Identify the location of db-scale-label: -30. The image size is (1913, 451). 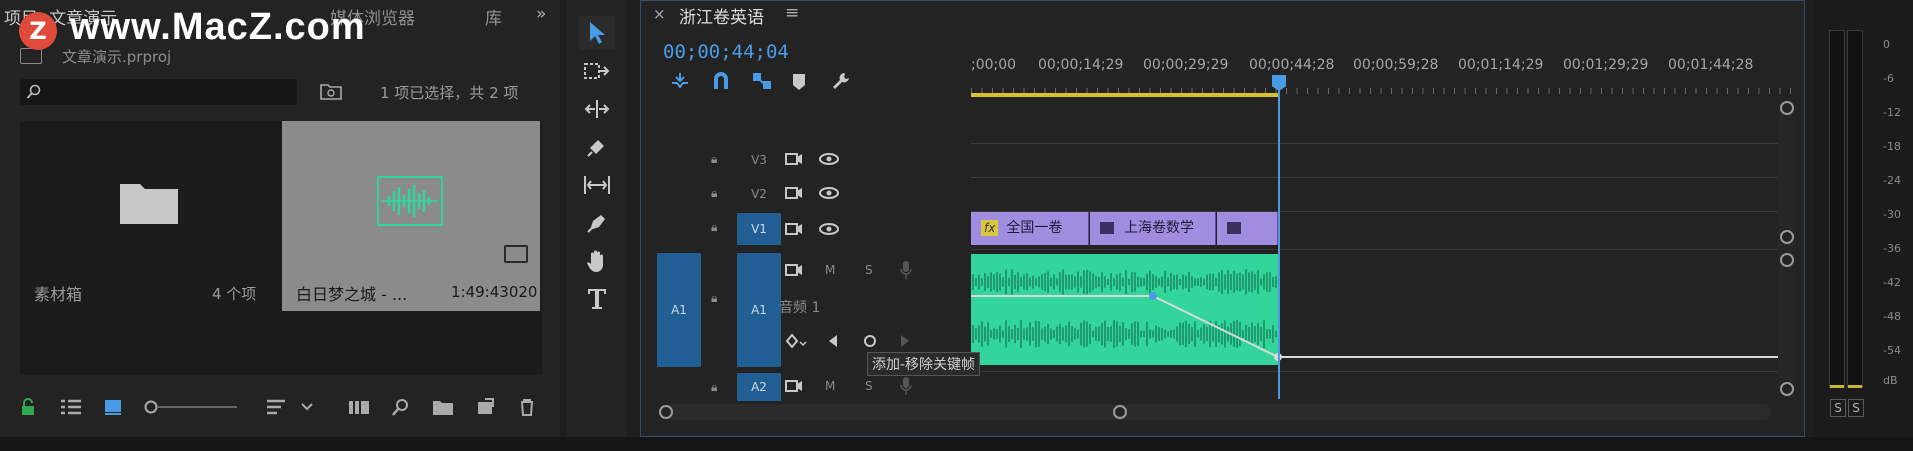
(1892, 214).